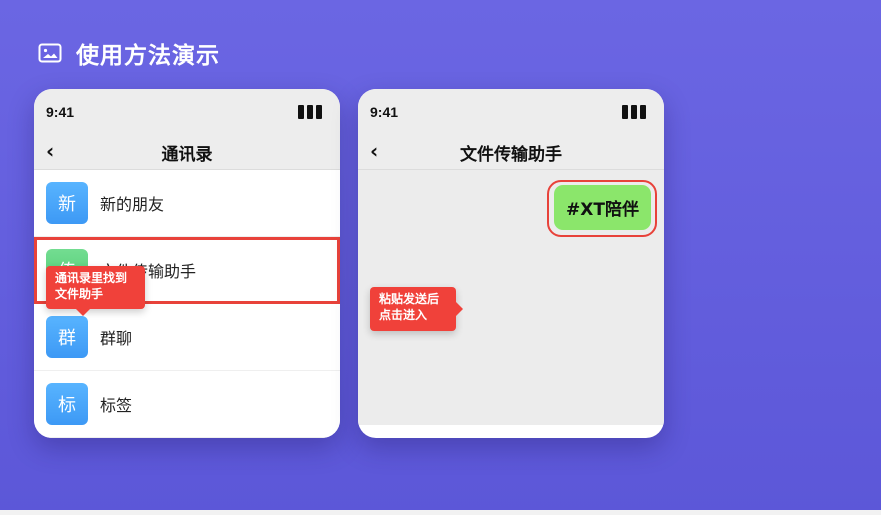 Image resolution: width=881 pixels, height=515 pixels. I want to click on hint-line: 粘贴发送后, so click(409, 299).